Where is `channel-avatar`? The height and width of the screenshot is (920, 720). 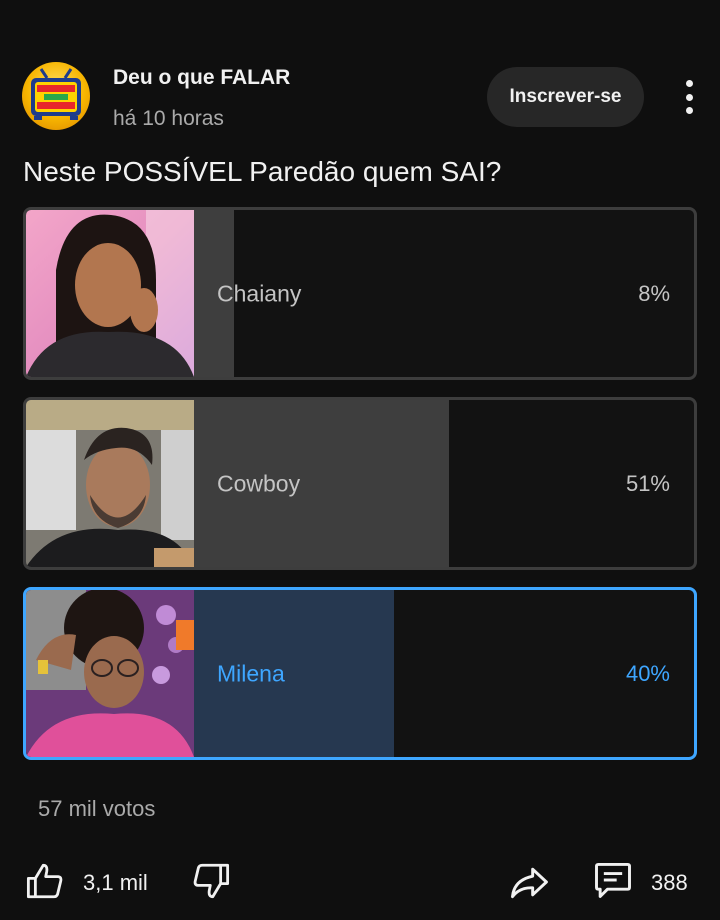 channel-avatar is located at coordinates (56, 96).